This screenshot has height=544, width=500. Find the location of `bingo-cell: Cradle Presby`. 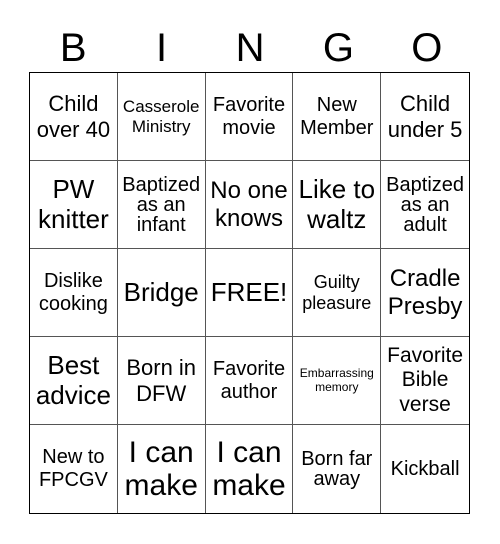

bingo-cell: Cradle Presby is located at coordinates (425, 293).